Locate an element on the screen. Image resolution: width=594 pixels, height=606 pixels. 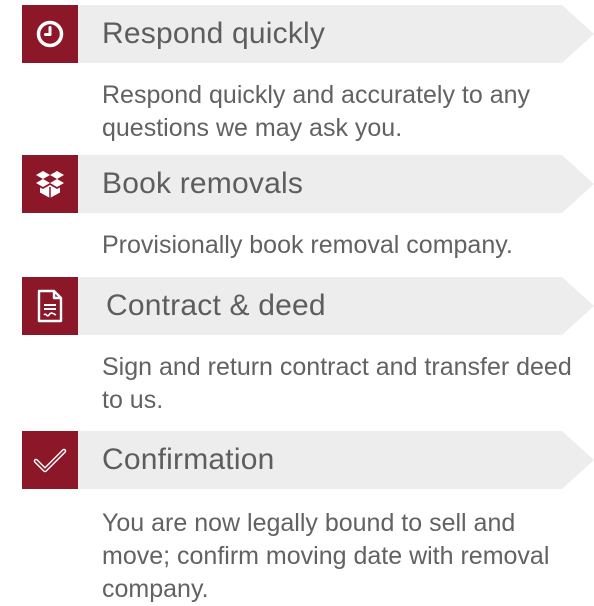
step-header: Contract & deed is located at coordinates (308, 306).